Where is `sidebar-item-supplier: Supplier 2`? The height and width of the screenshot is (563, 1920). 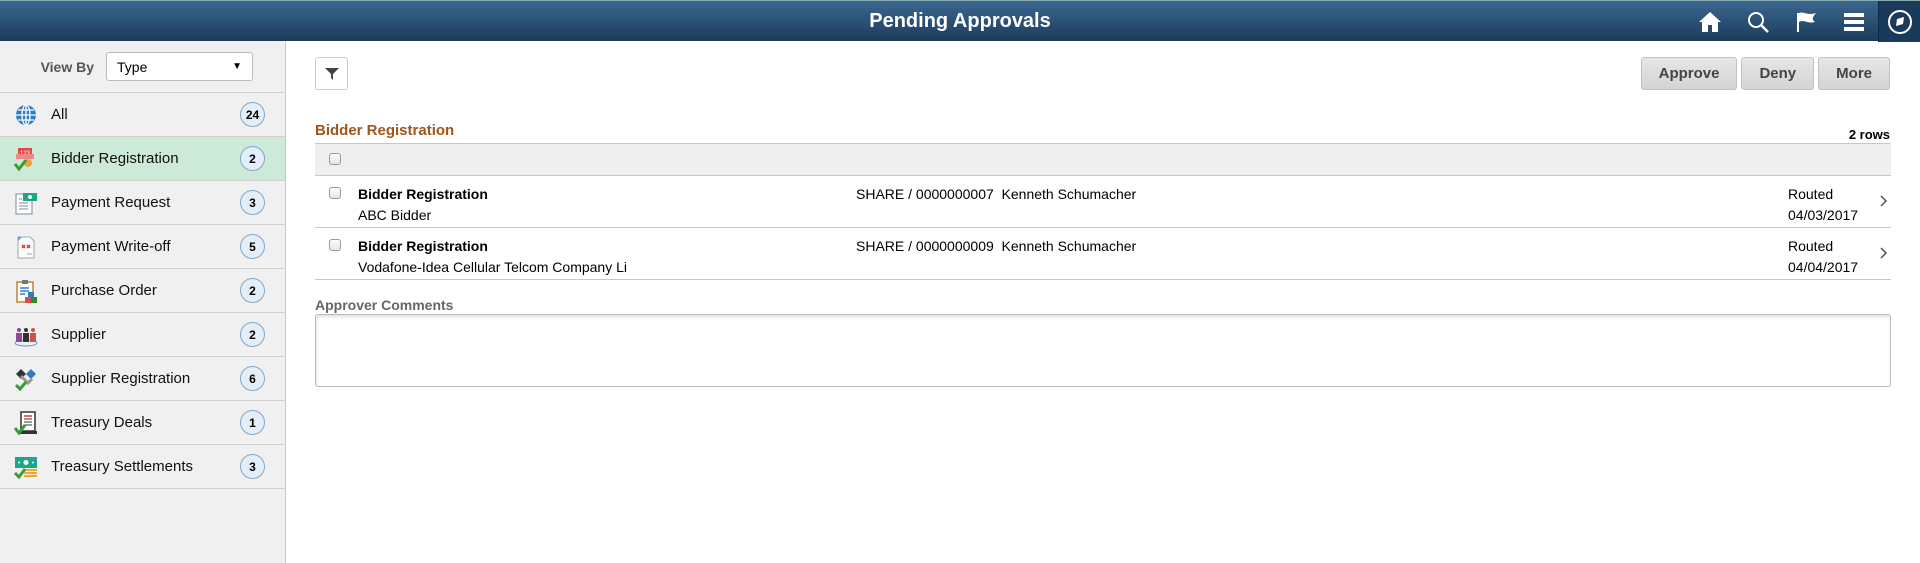
sidebar-item-supplier: Supplier 2 is located at coordinates (142, 335).